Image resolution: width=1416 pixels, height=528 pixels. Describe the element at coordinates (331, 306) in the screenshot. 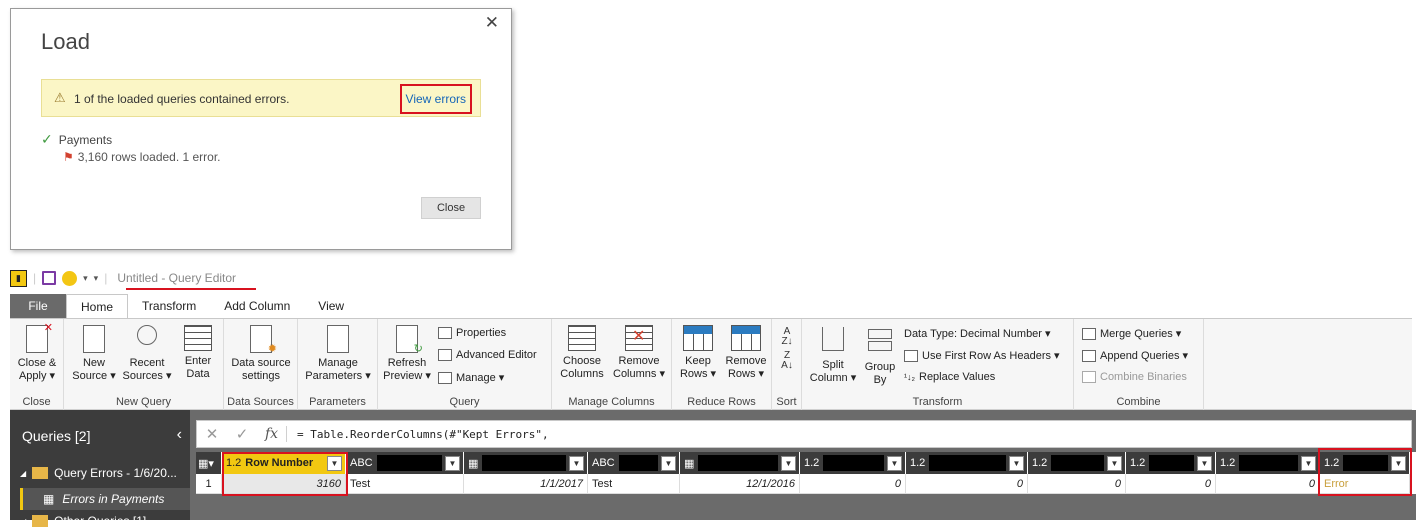

I see `tab-view: View` at that location.